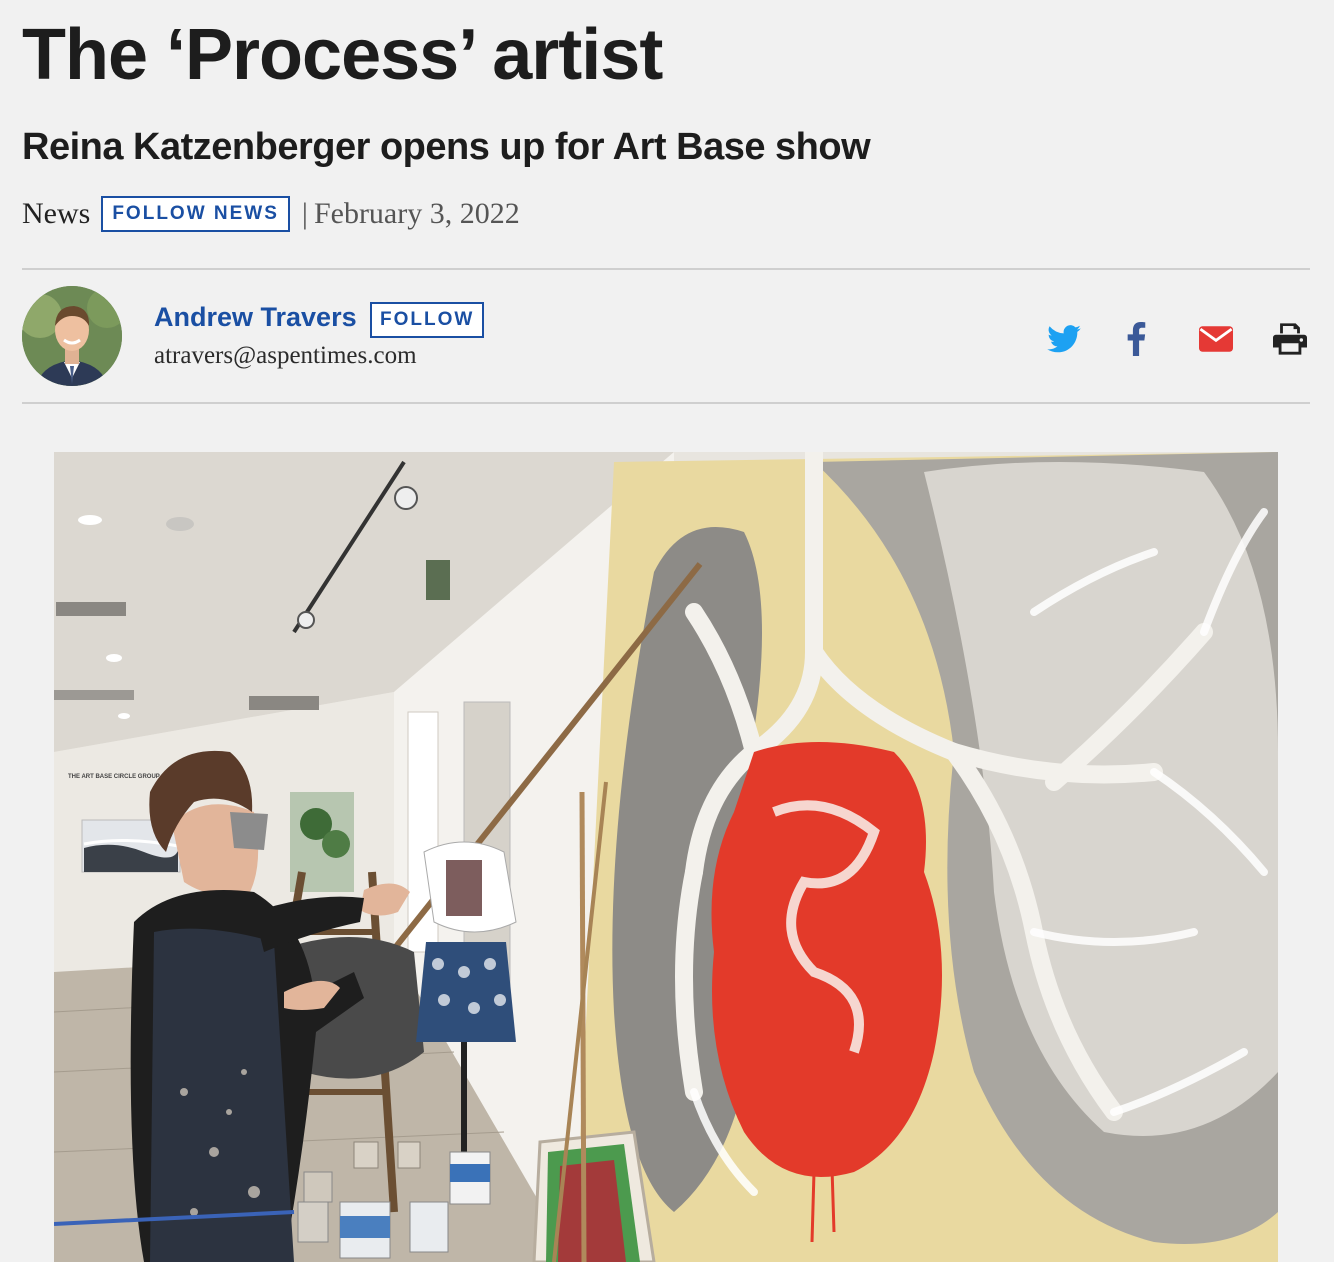 This screenshot has height=1262, width=1334. I want to click on publish-date: February 3, 2022, so click(416, 213).